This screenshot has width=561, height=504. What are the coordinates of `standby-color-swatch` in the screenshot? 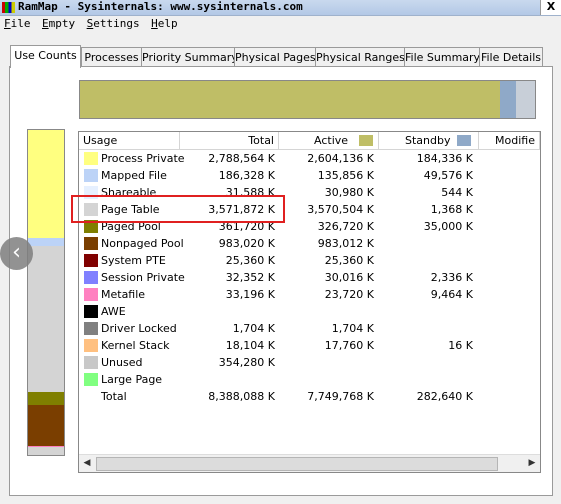 It's located at (464, 140).